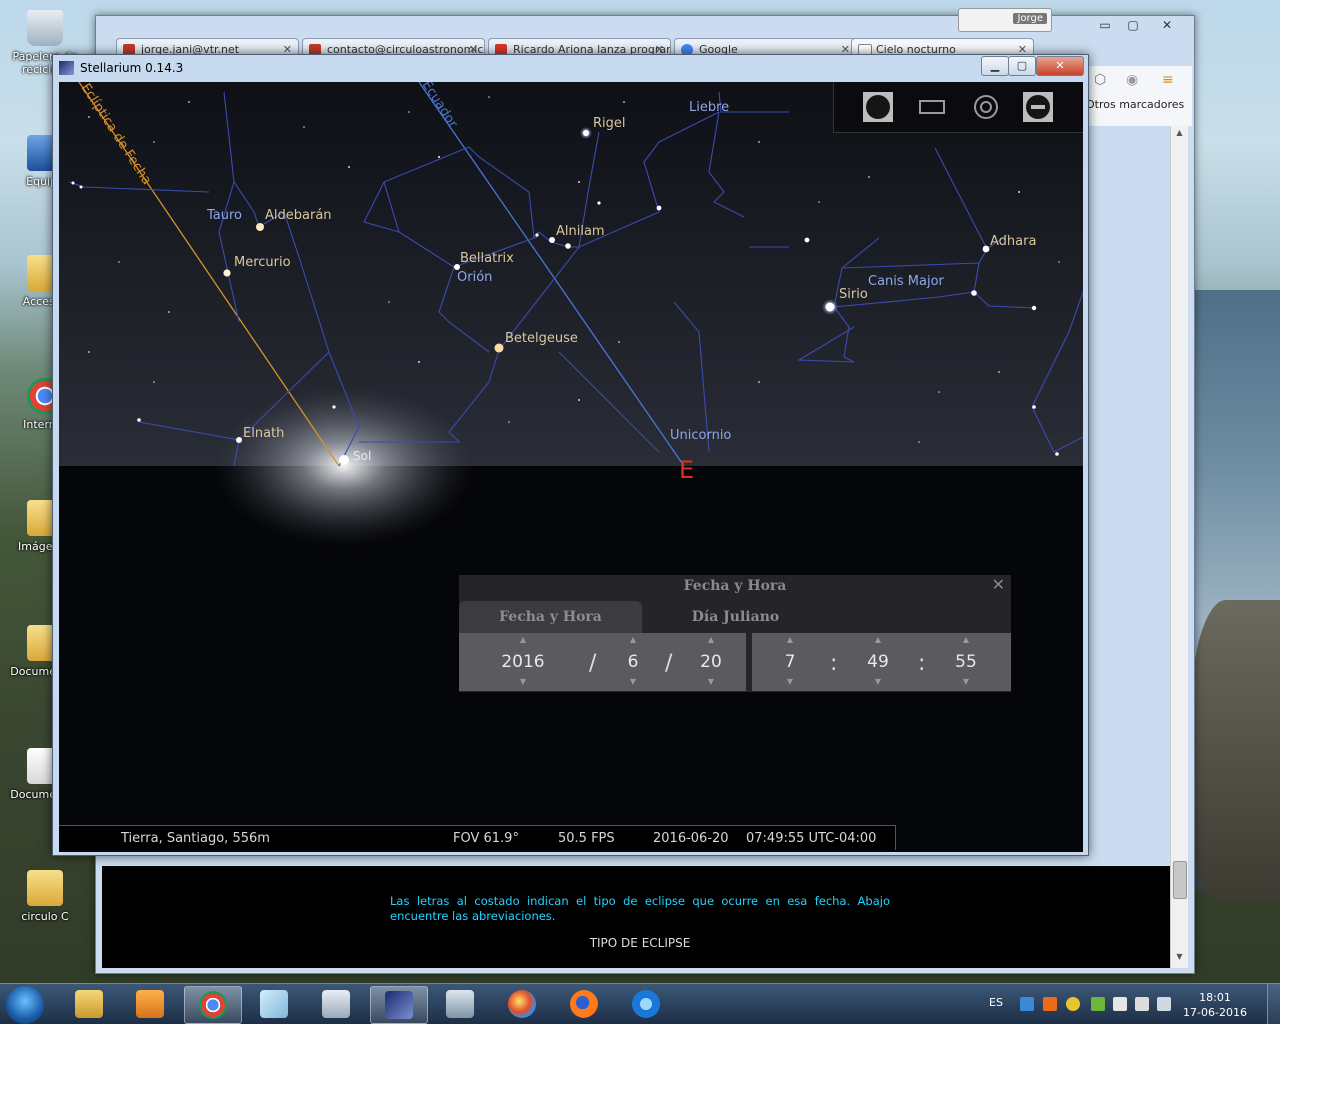 This screenshot has width=1318, height=1112. I want to click on star-aldebaran, so click(260, 227).